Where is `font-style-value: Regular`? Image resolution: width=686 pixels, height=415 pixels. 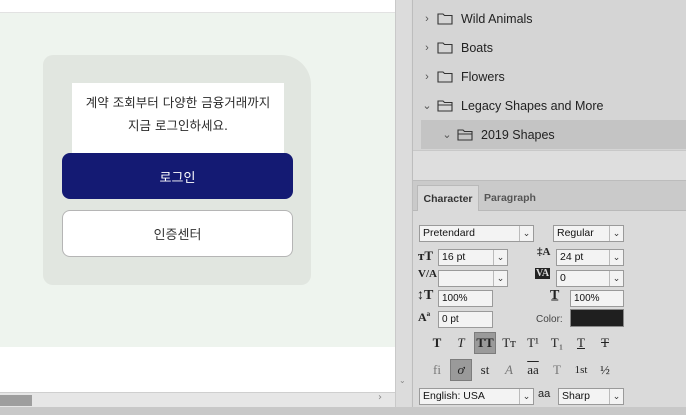
font-style-value: Regular is located at coordinates (575, 233).